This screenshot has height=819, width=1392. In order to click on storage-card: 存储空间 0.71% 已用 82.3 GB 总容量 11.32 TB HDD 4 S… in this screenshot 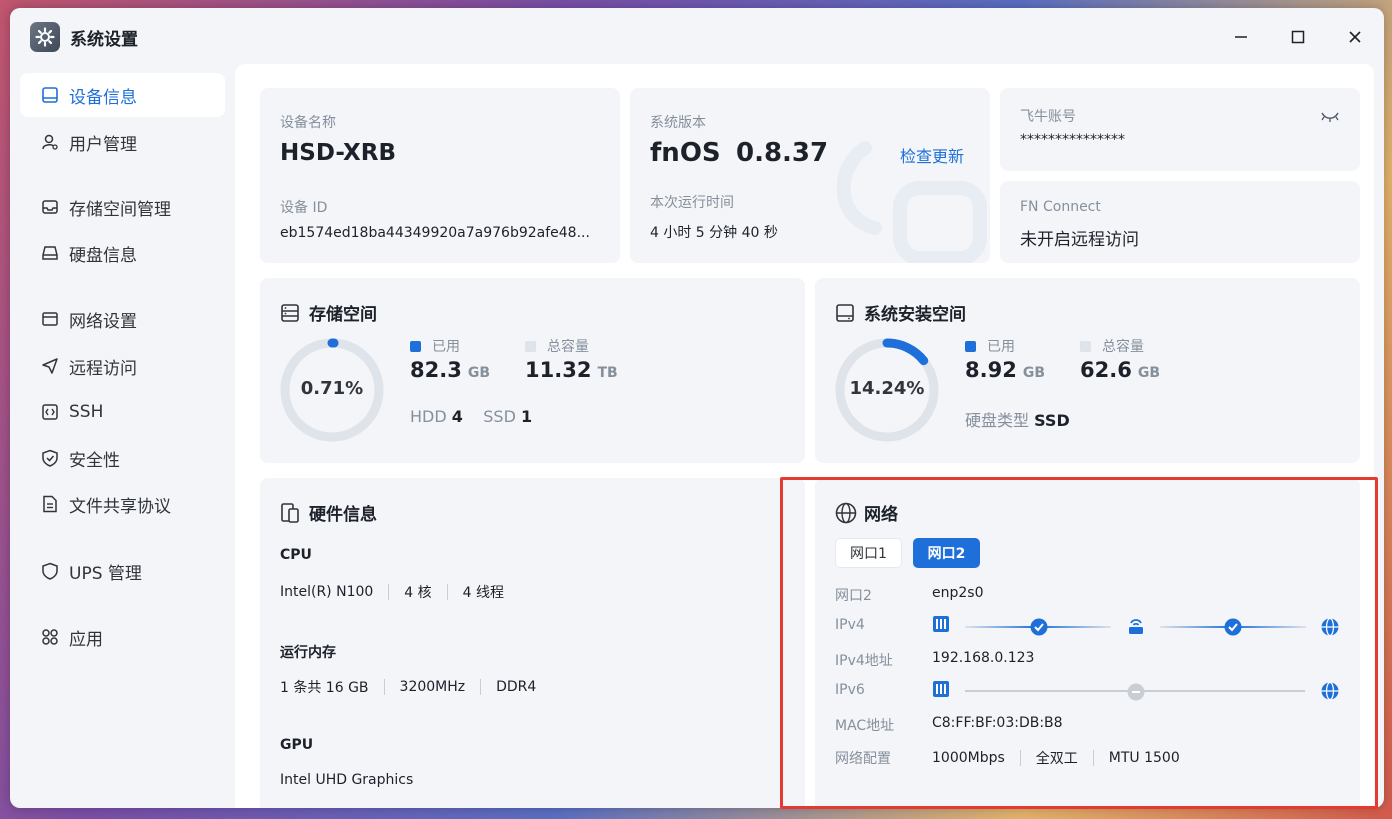, I will do `click(532, 370)`.